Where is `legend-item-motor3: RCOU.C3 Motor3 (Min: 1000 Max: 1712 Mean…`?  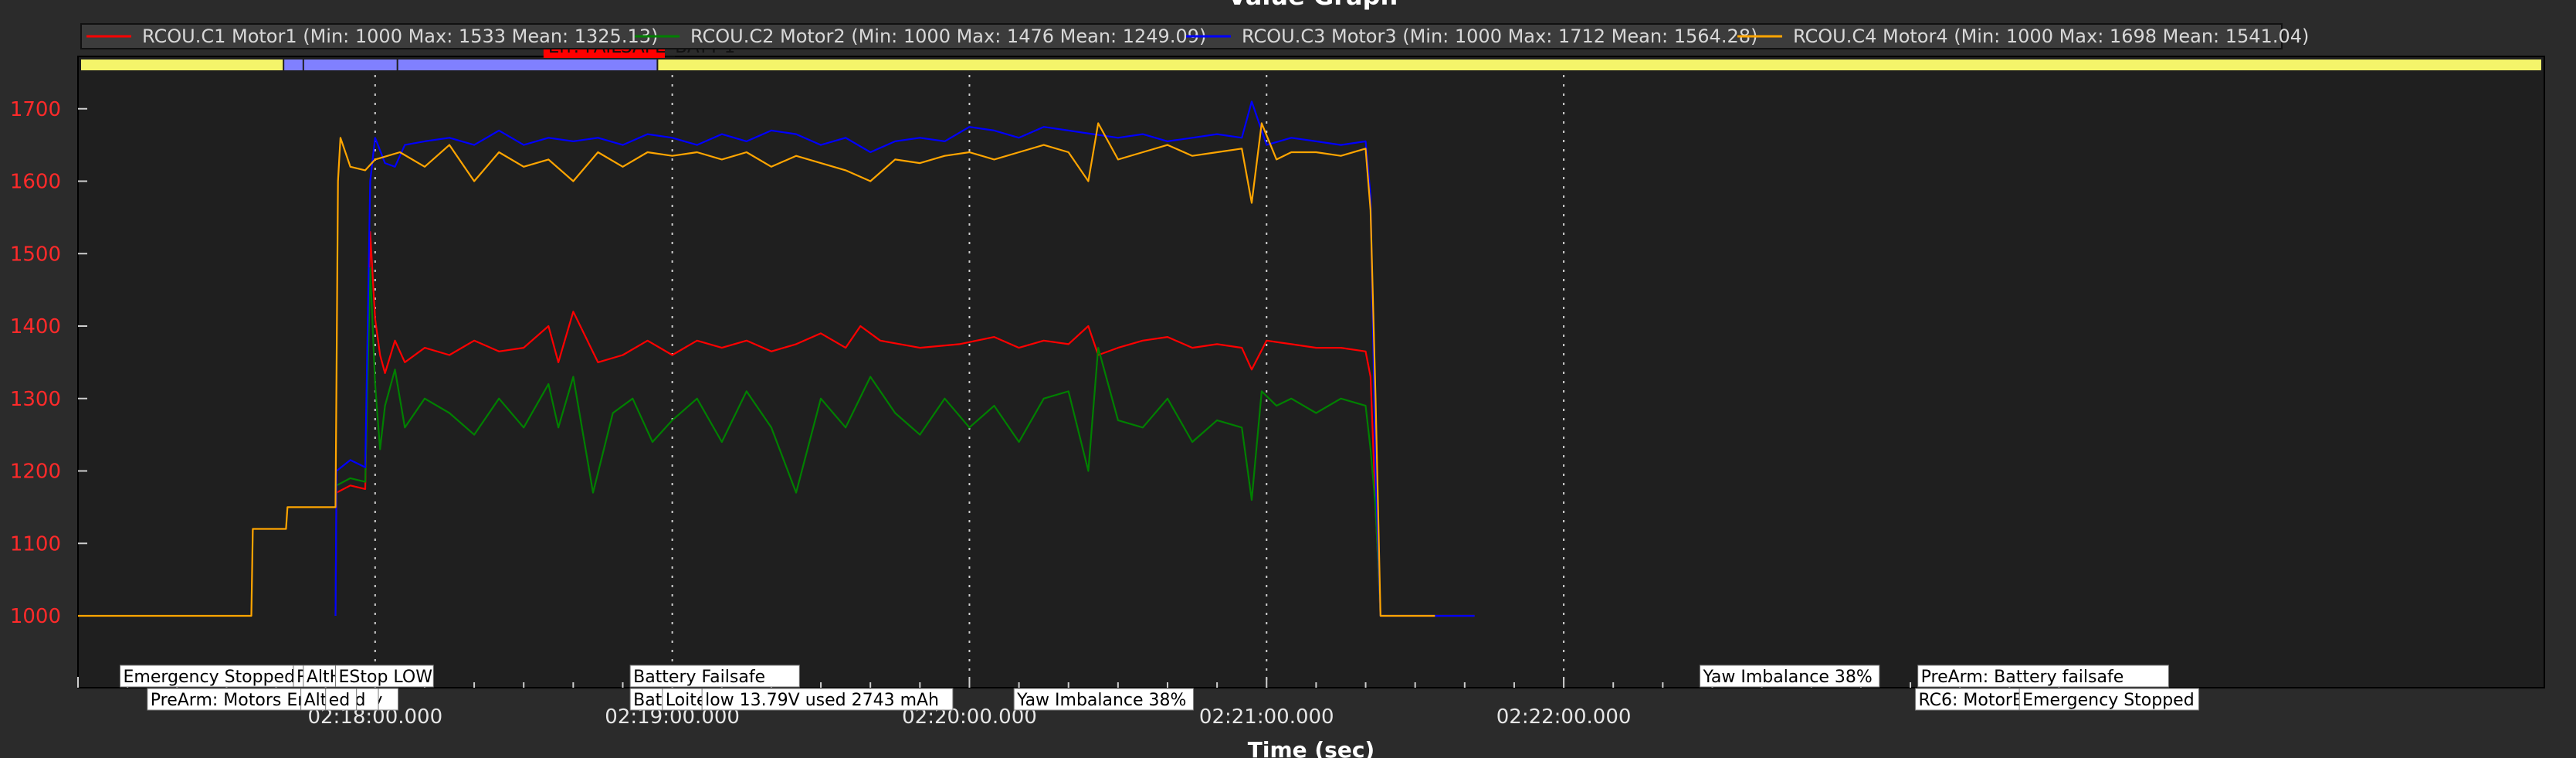 legend-item-motor3: RCOU.C3 Motor3 (Min: 1000 Max: 1712 Mean… is located at coordinates (1499, 36).